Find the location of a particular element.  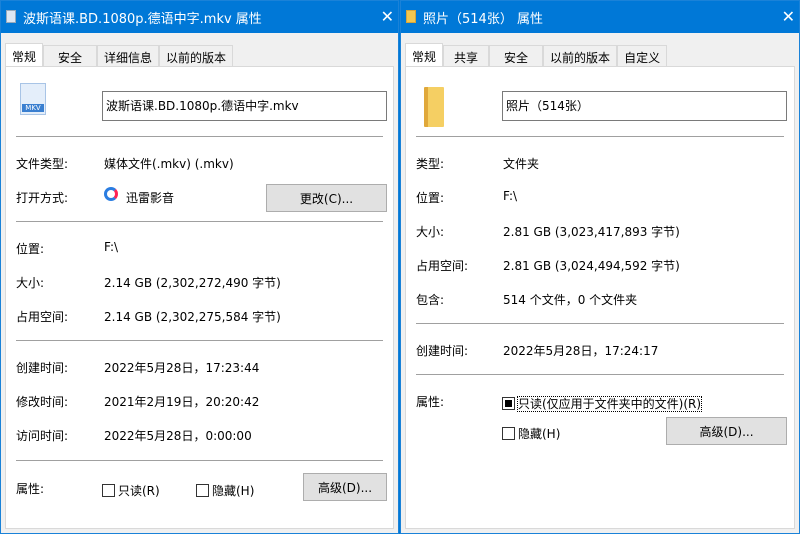

tab-details: 详细信息 is located at coordinates (128, 56).